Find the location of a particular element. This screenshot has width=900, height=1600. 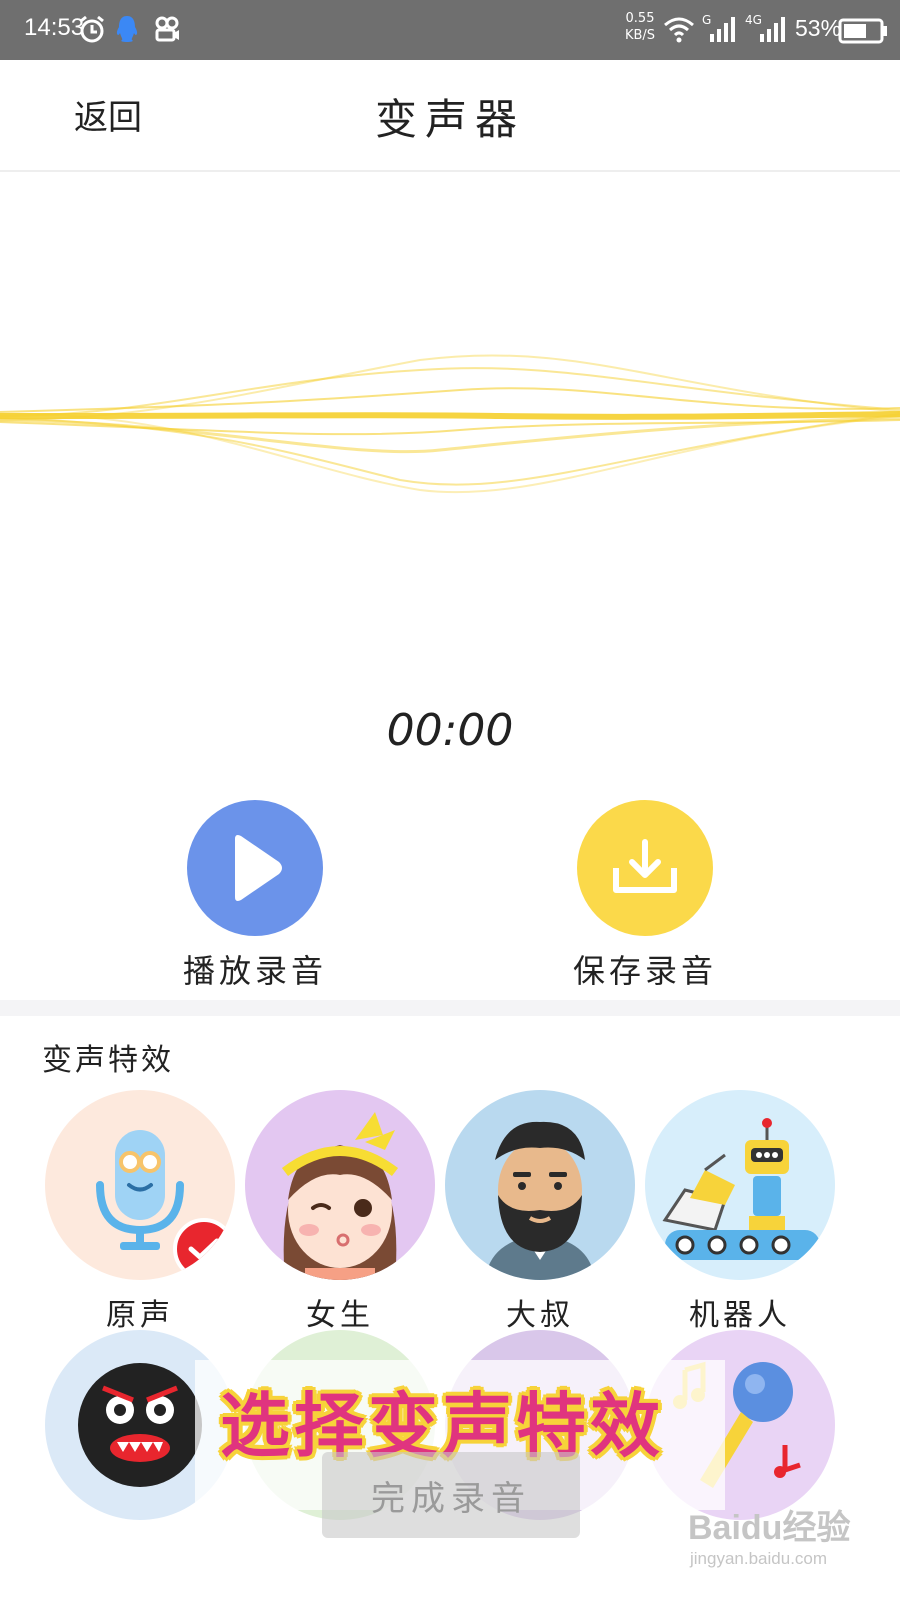

battery-percent: 53% is located at coordinates (818, 28).